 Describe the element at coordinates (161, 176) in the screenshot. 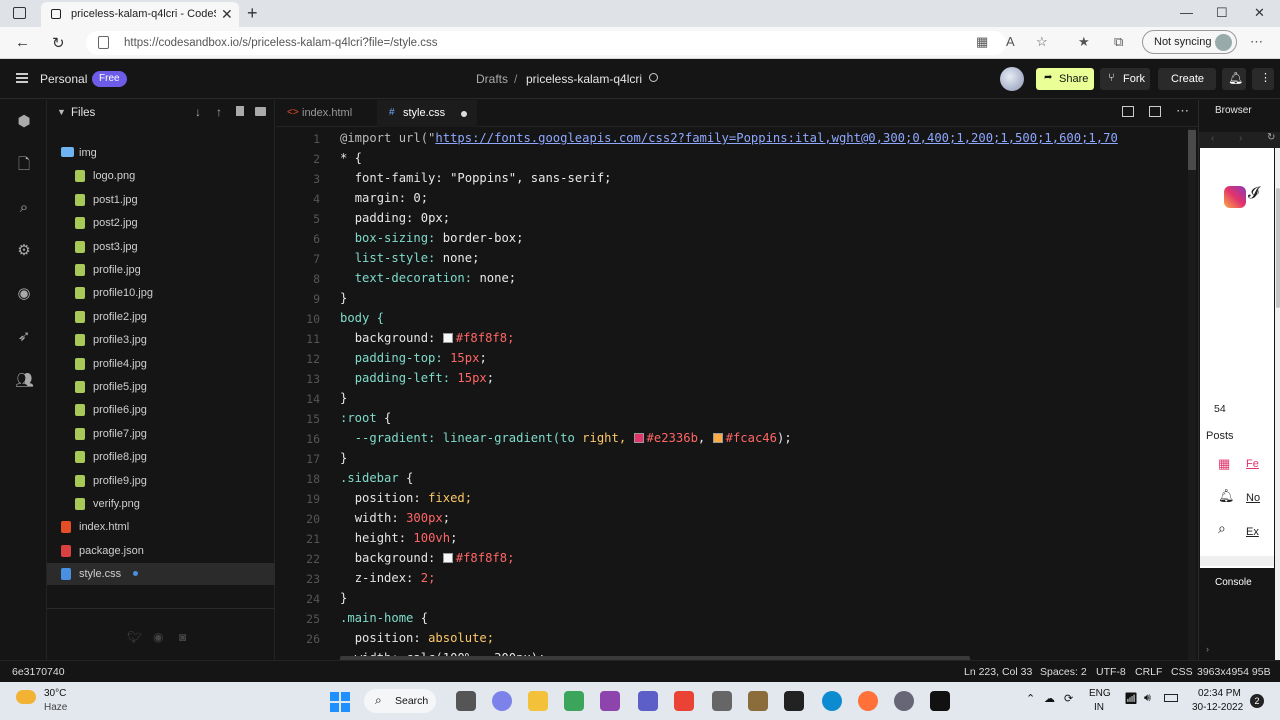

I see `file-item: logo.png` at that location.